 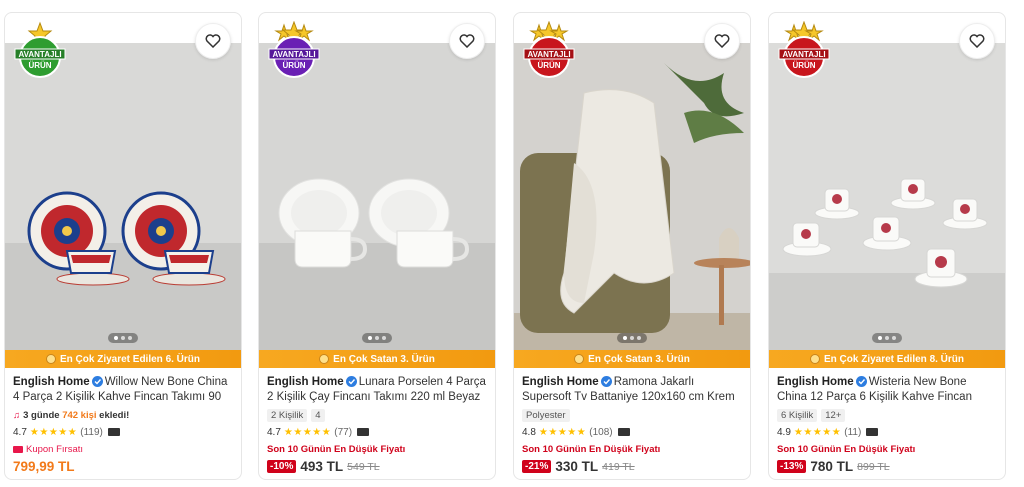 I want to click on product-photo-blanket, so click(x=632, y=197).